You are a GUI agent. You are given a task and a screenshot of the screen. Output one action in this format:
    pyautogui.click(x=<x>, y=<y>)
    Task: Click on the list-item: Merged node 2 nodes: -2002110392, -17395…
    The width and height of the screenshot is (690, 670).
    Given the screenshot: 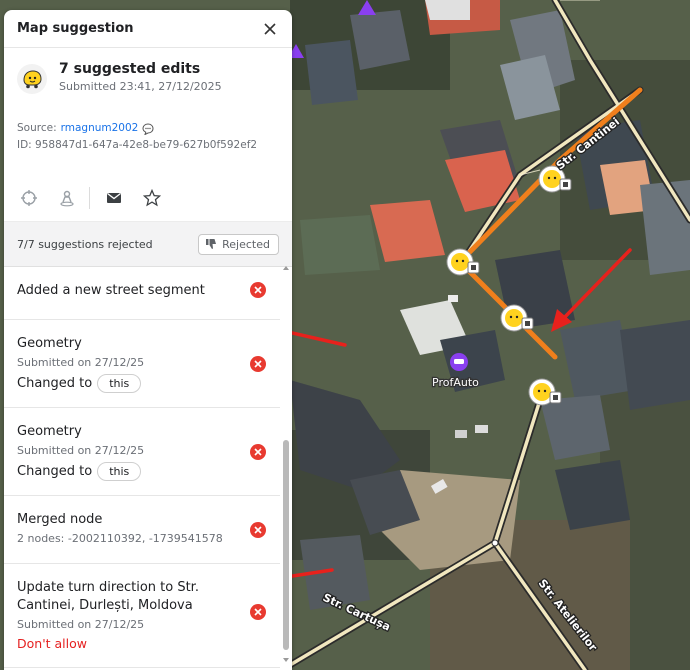 What is the action you would take?
    pyautogui.click(x=142, y=530)
    